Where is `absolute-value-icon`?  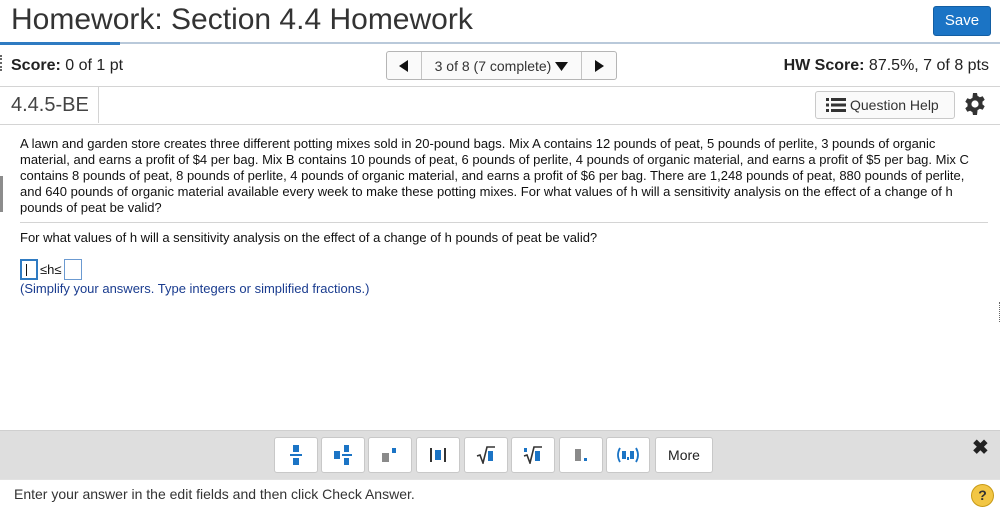 absolute-value-icon is located at coordinates (438, 455).